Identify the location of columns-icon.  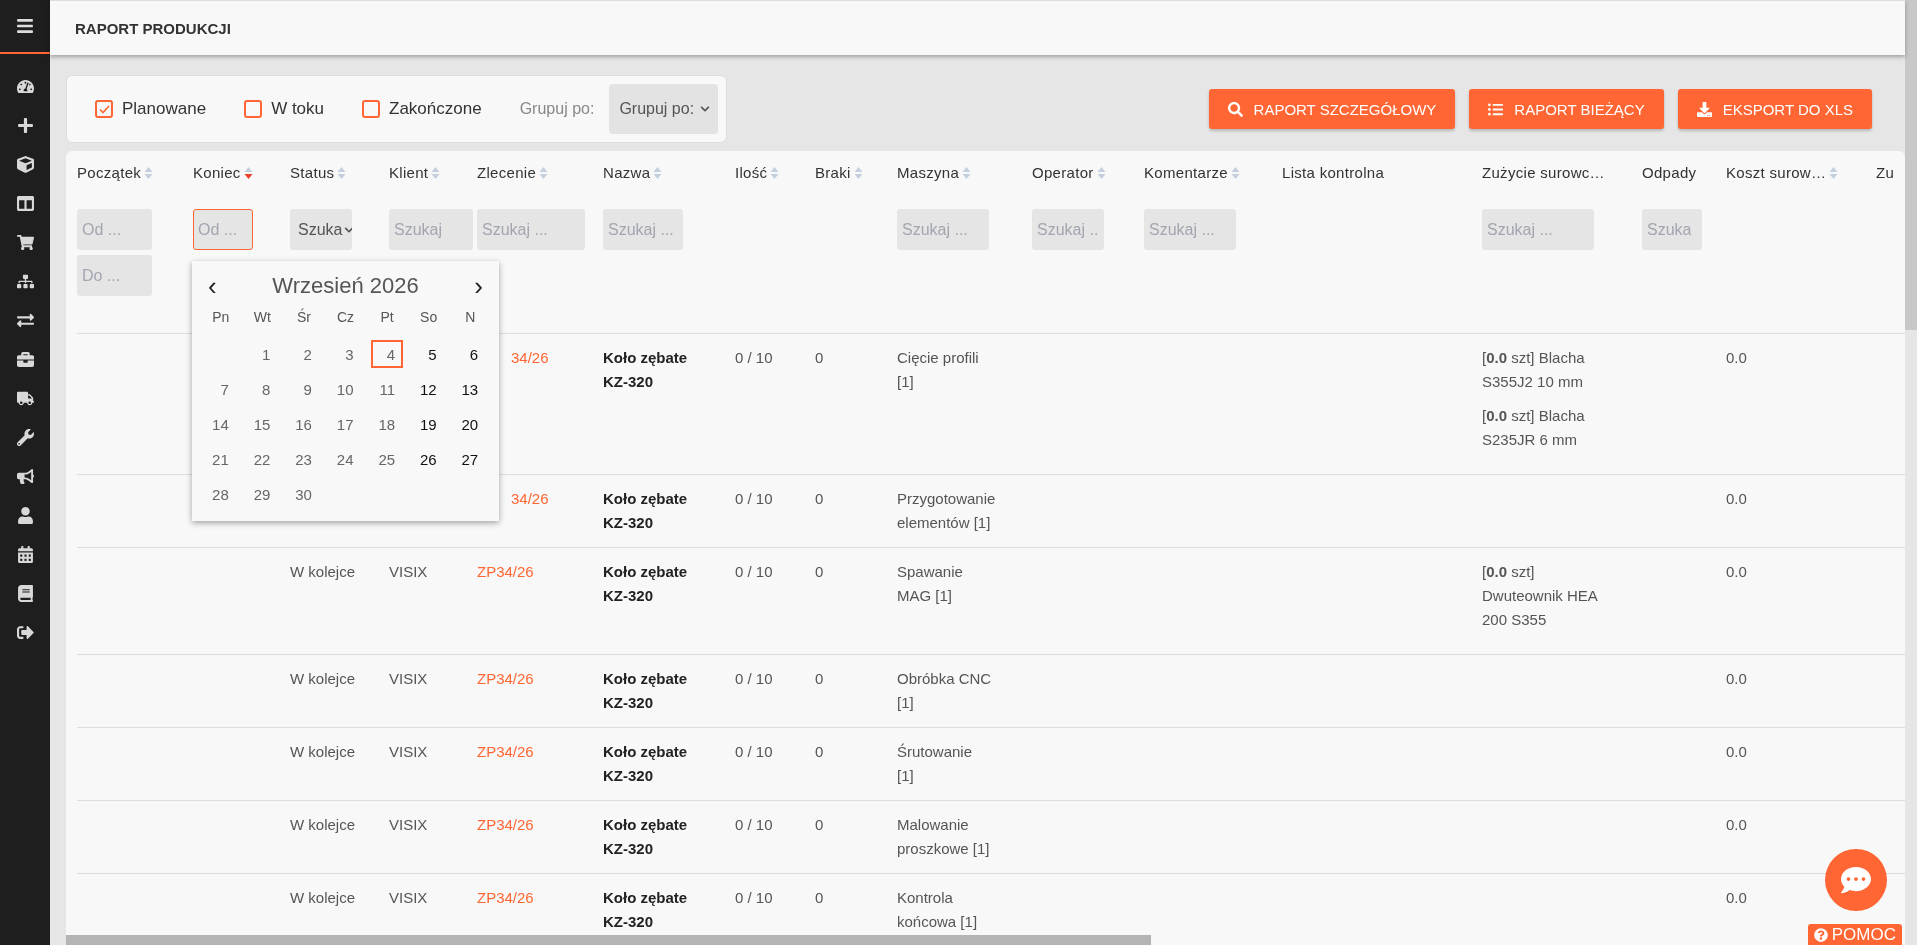
(25, 203).